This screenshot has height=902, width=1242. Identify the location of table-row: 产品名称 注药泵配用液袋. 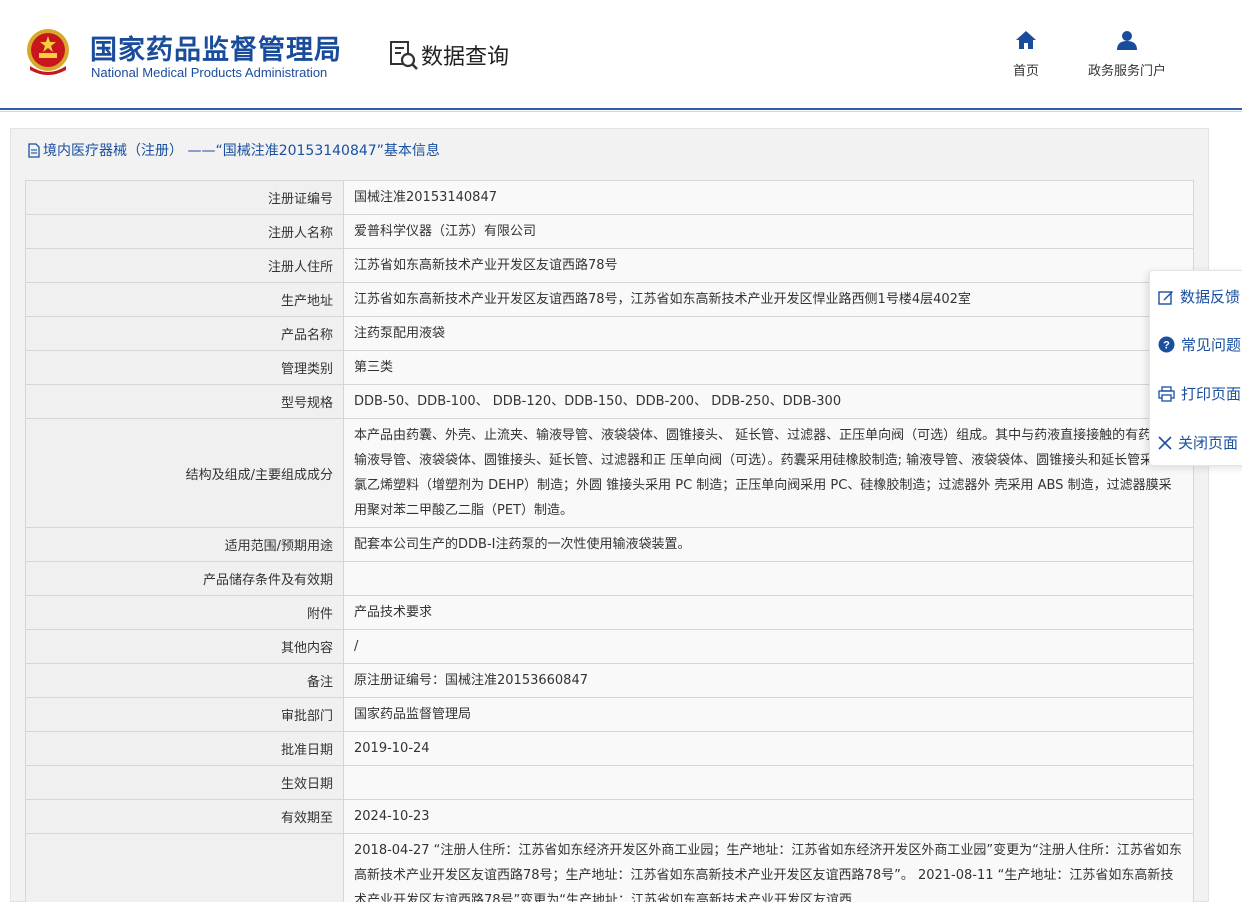
(609, 333).